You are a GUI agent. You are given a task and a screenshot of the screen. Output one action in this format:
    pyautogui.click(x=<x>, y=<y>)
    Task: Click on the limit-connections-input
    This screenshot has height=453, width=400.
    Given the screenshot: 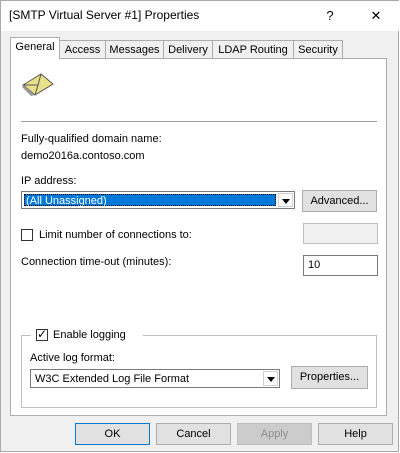 What is the action you would take?
    pyautogui.click(x=340, y=233)
    